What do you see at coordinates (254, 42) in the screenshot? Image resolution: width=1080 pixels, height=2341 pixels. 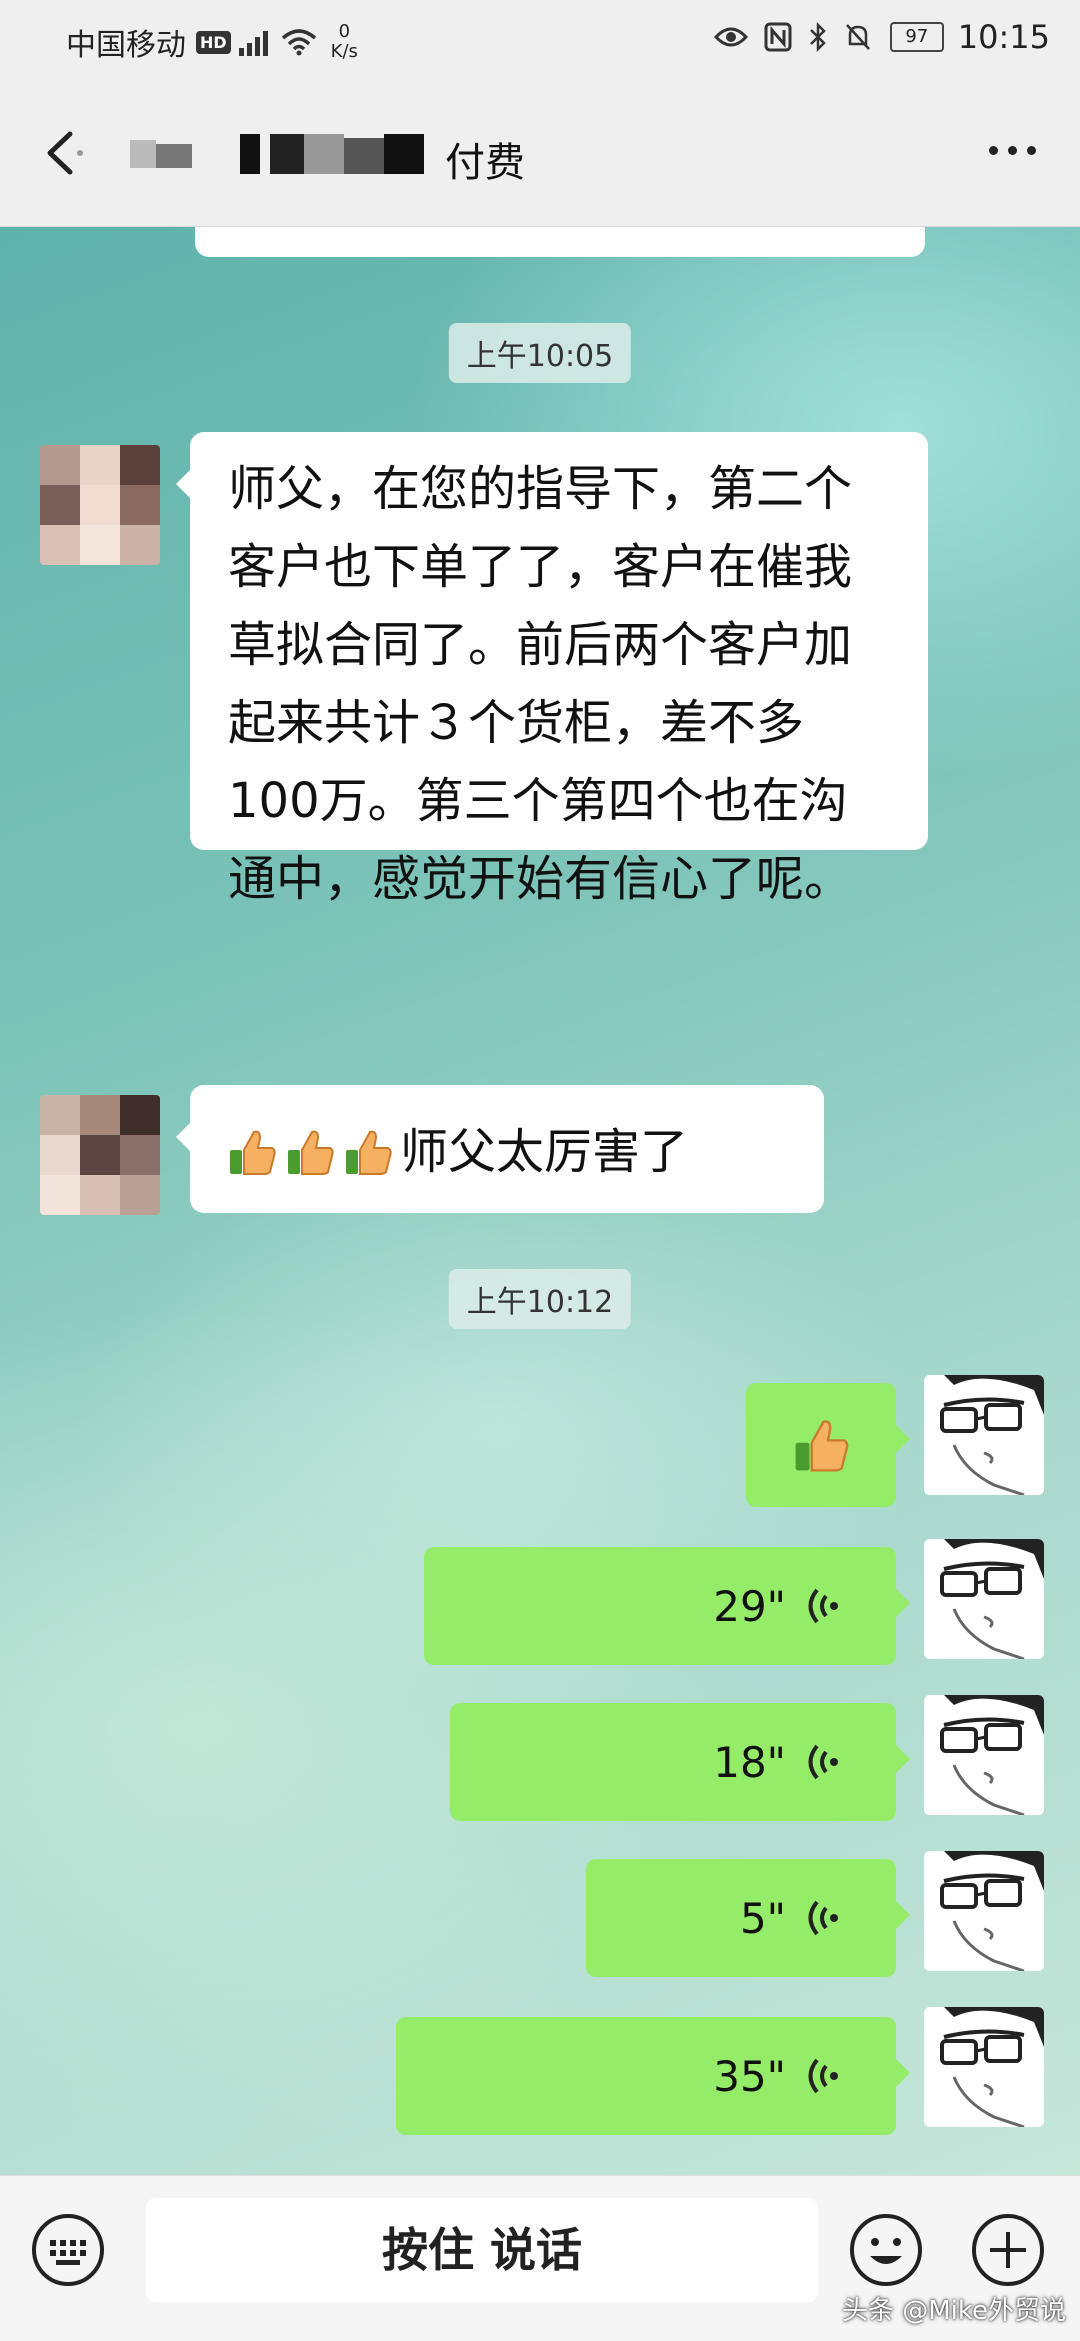 I see `signal-icon` at bounding box center [254, 42].